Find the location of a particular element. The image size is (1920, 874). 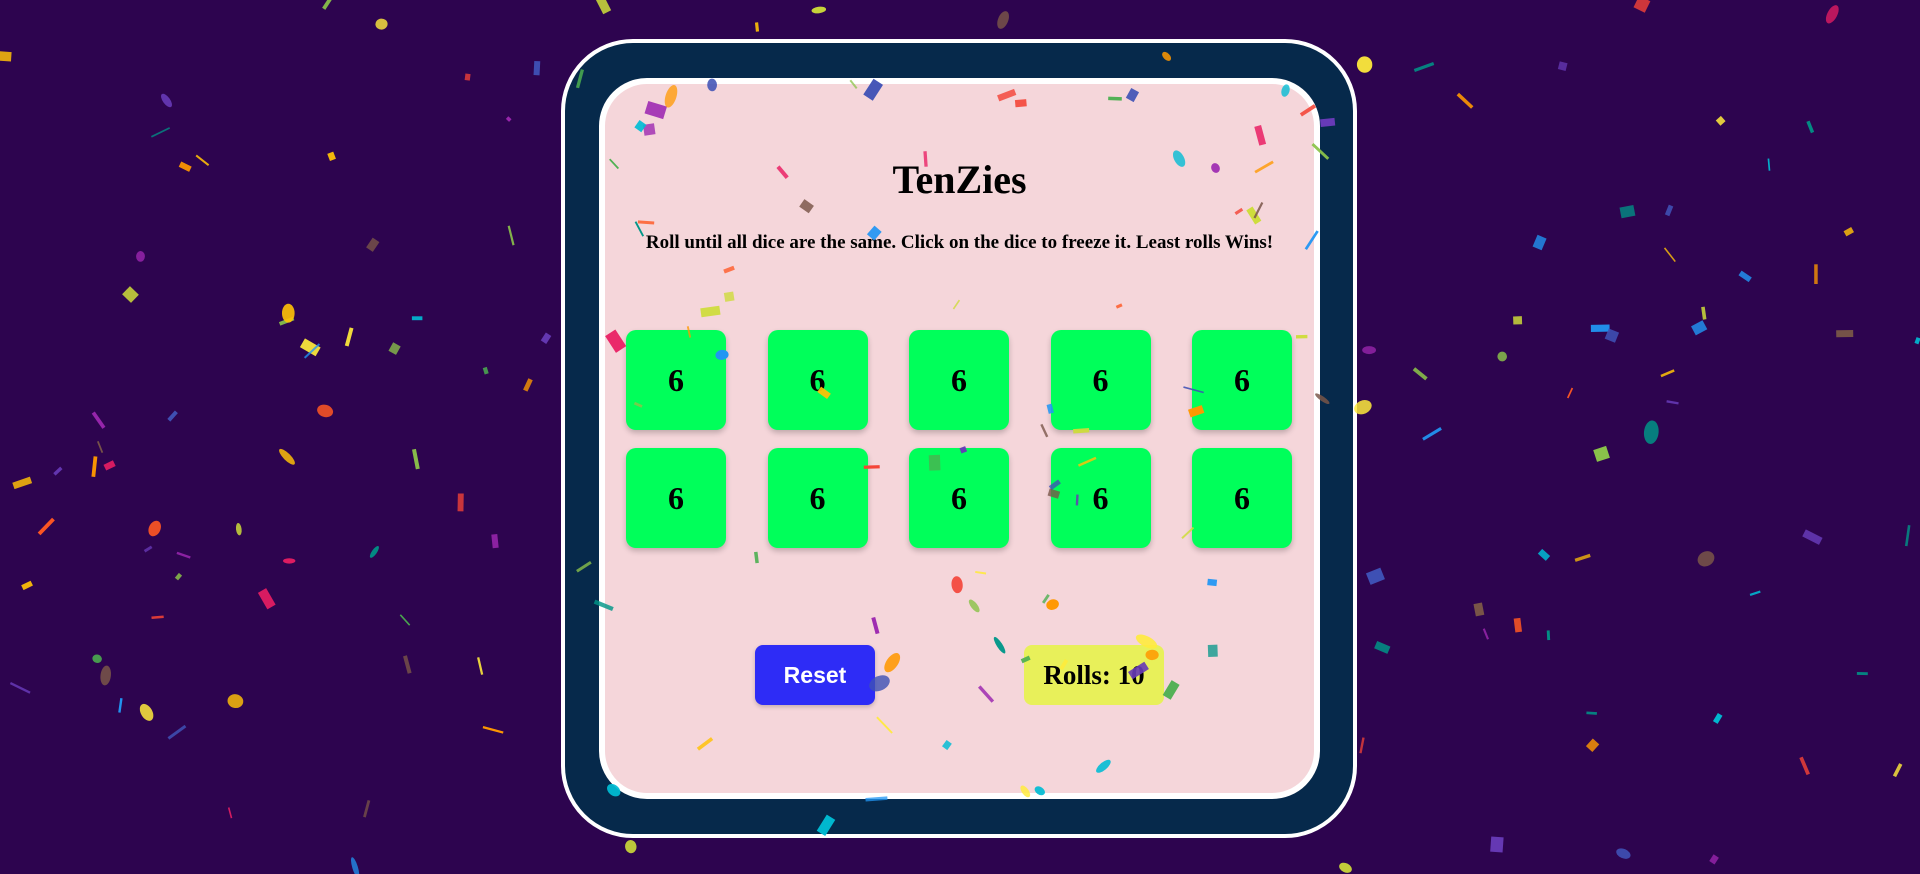

die-10: 6 is located at coordinates (1242, 498).